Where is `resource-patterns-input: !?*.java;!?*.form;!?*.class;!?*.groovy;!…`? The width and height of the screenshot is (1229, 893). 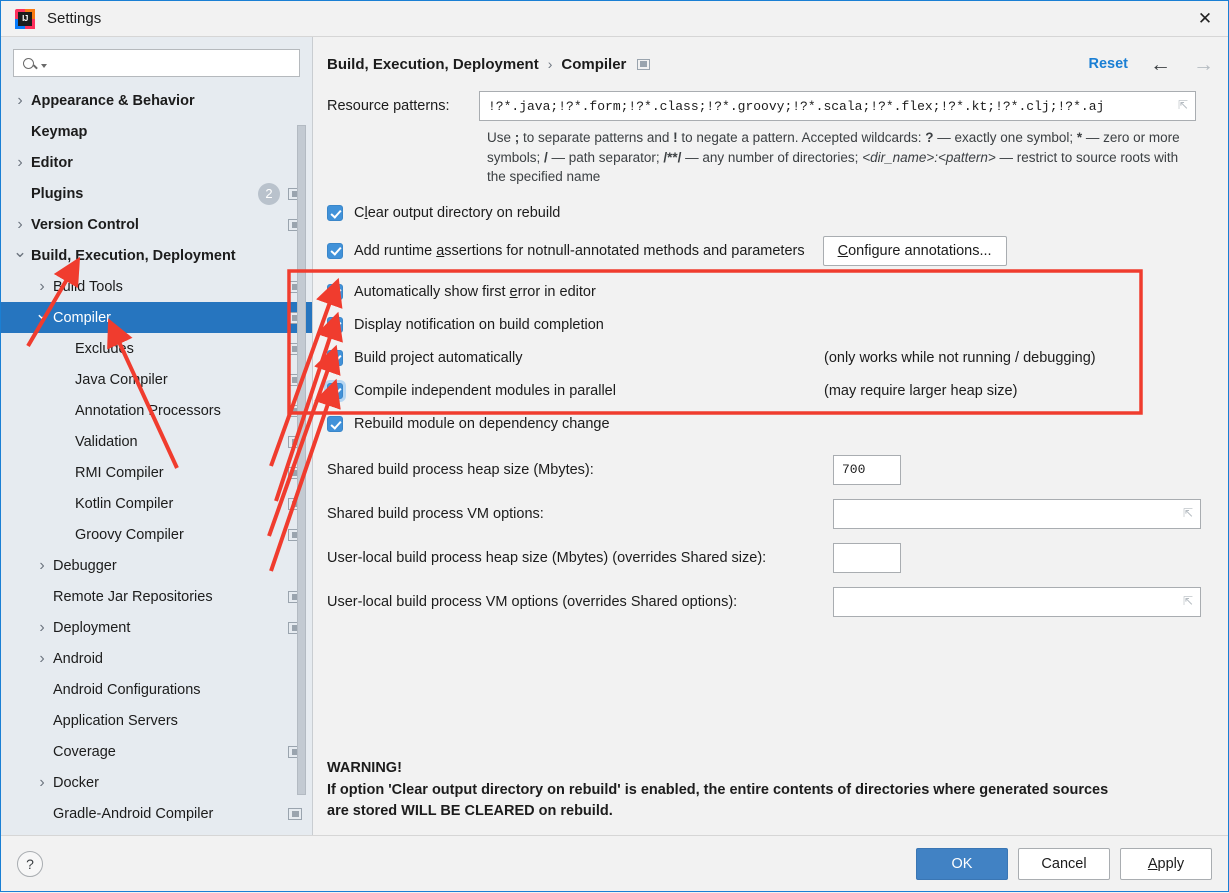
resource-patterns-input: !?*.java;!?*.form;!?*.class;!?*.groovy;!… is located at coordinates (837, 106).